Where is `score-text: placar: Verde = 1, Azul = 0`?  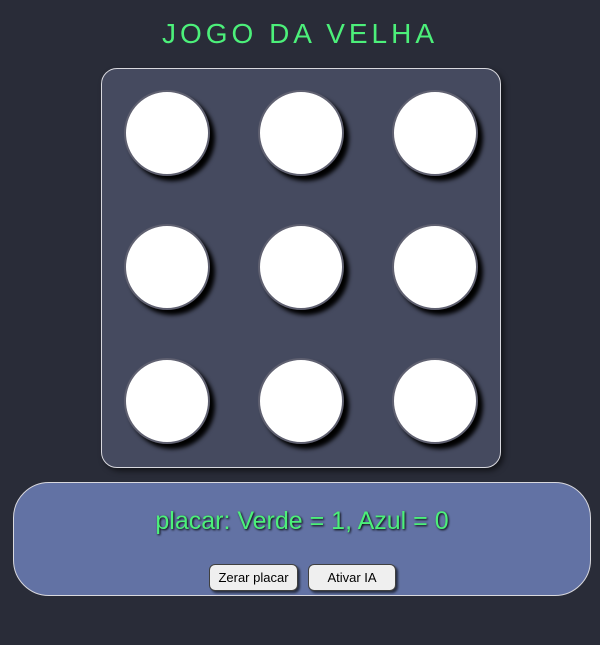 score-text: placar: Verde = 1, Azul = 0 is located at coordinates (302, 521).